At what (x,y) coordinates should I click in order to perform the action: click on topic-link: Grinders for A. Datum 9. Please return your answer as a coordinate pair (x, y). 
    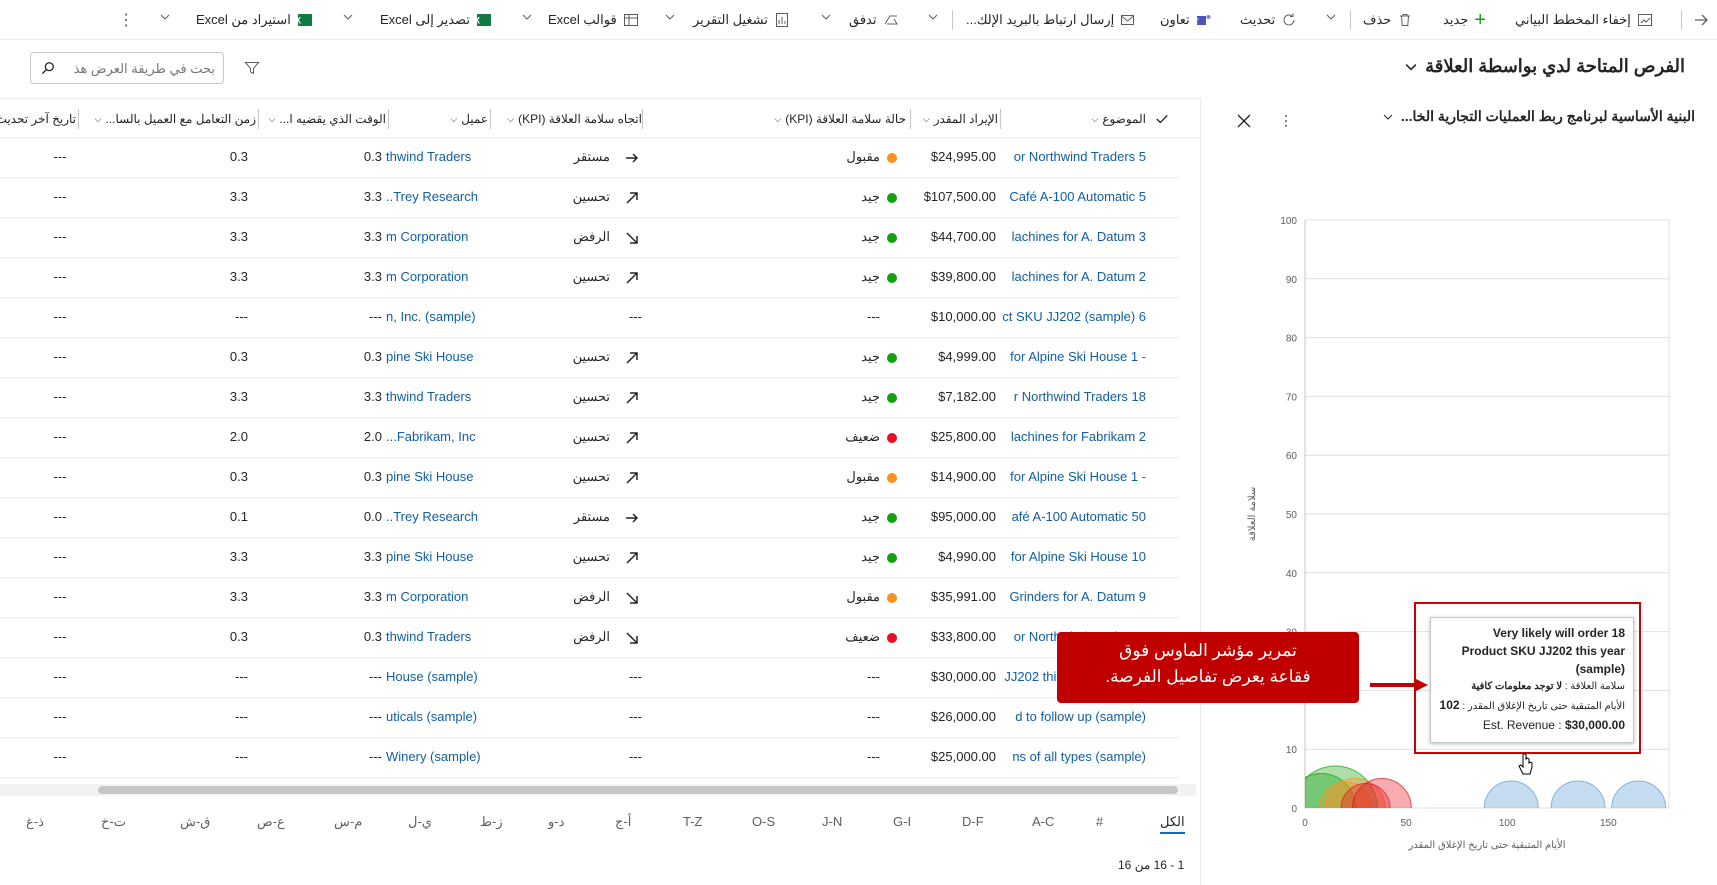
    Looking at the image, I should click on (1073, 598).